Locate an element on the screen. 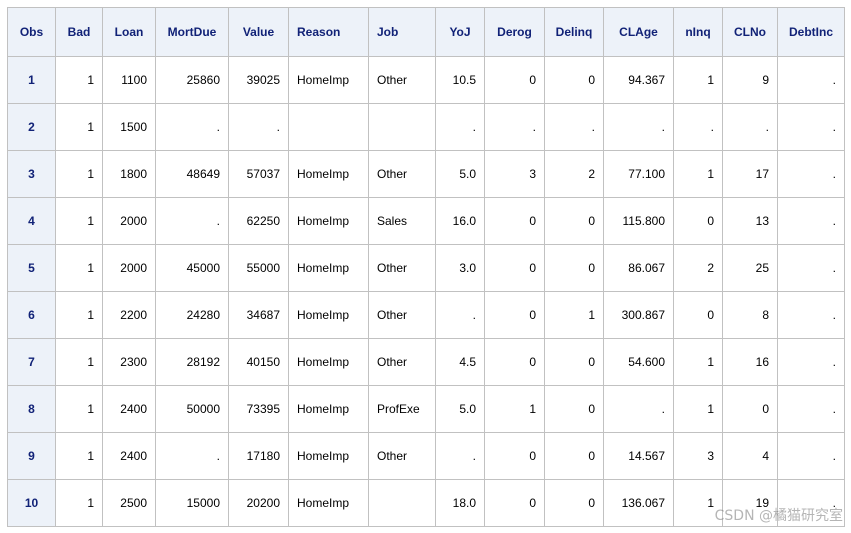  cell-job: Sales is located at coordinates (402, 221).